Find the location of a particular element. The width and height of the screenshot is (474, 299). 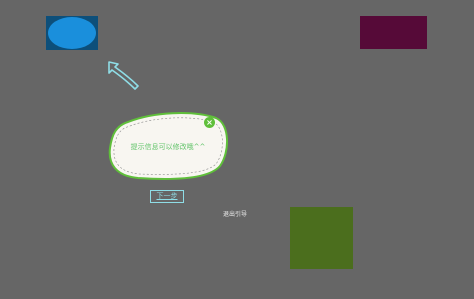

tooltip-message: 提示信息可以修改哦^^ is located at coordinates (168, 147).